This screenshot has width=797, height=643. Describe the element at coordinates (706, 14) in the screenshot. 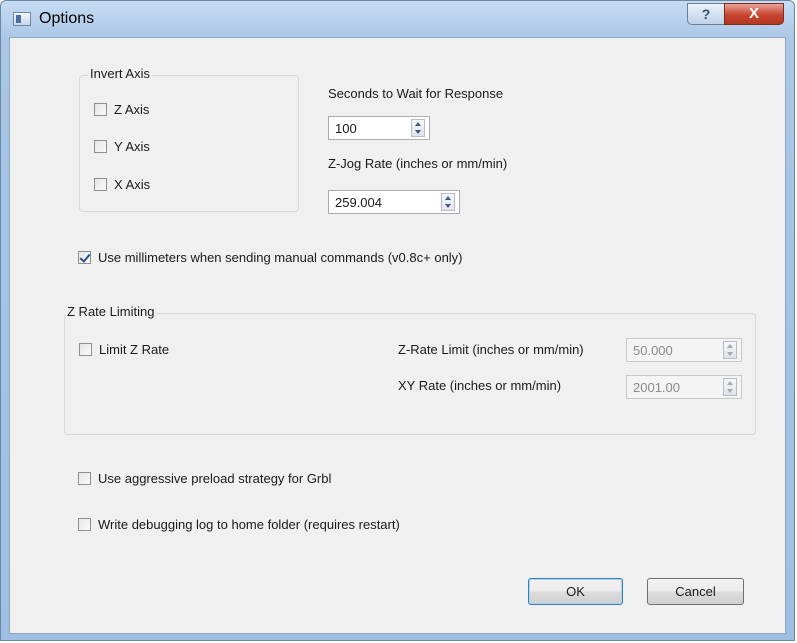

I see `help-button: ?` at that location.